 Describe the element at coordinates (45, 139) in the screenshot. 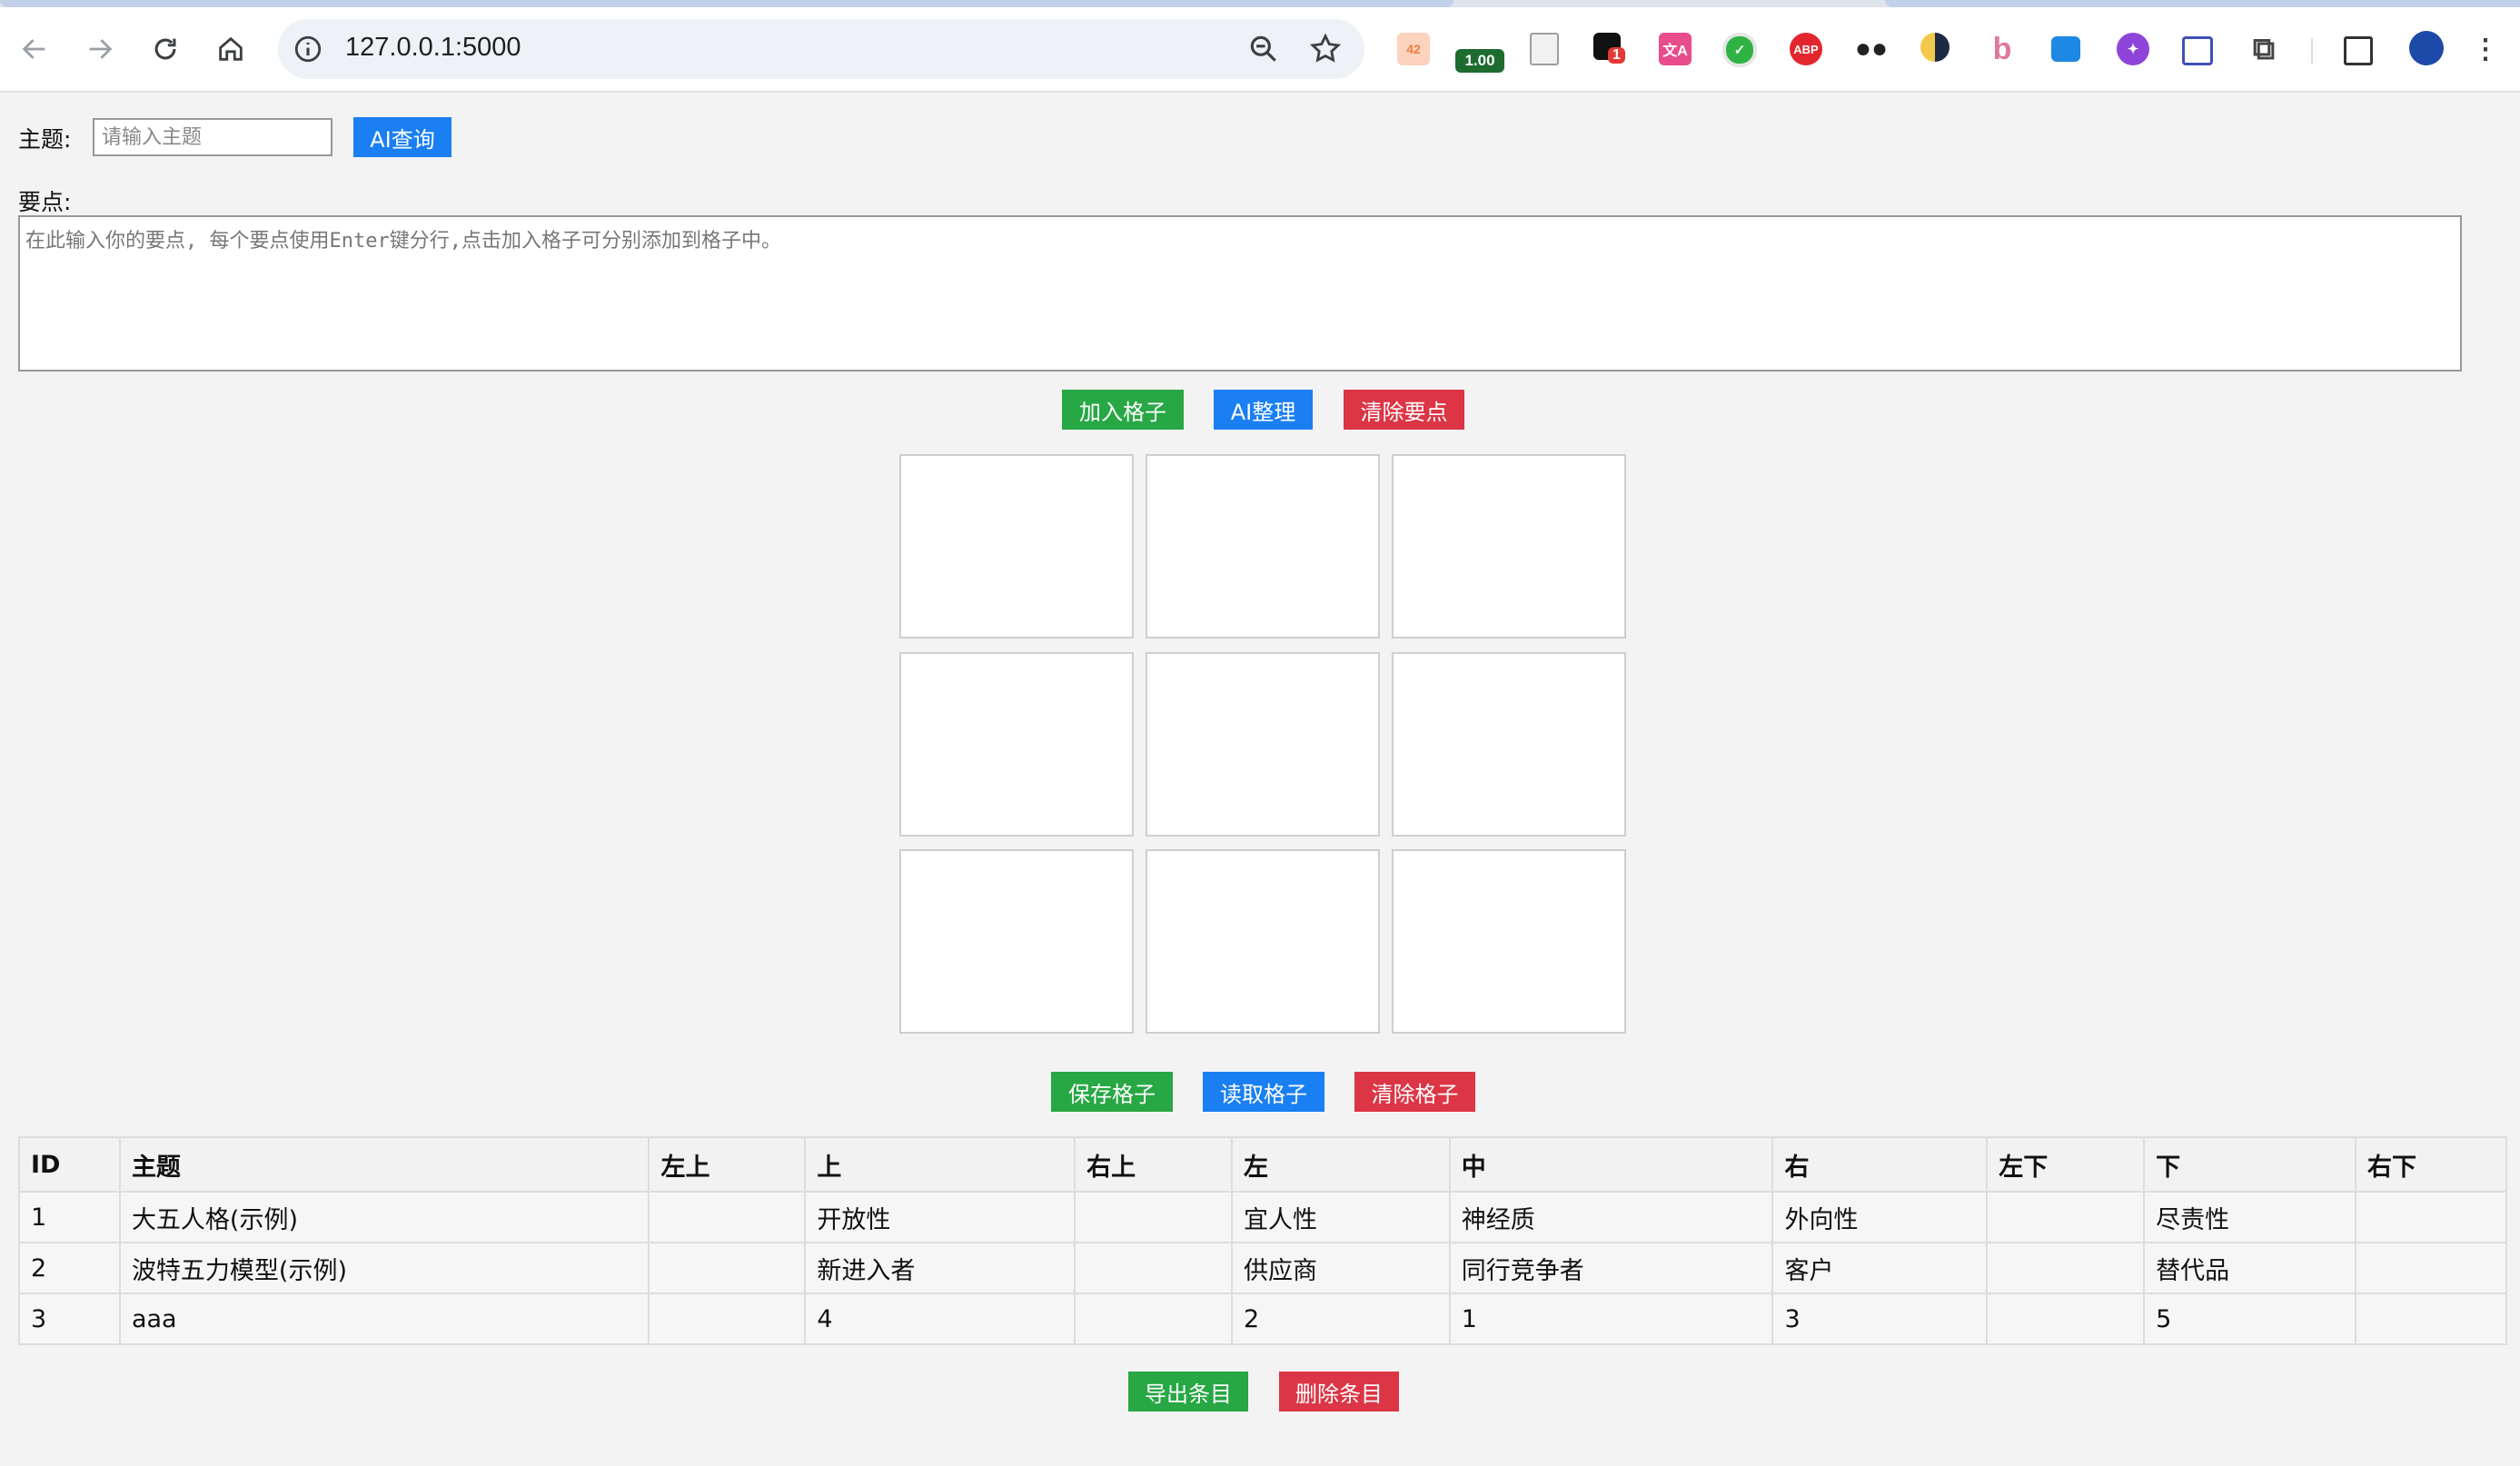

I see `topic-label: 主题:` at that location.